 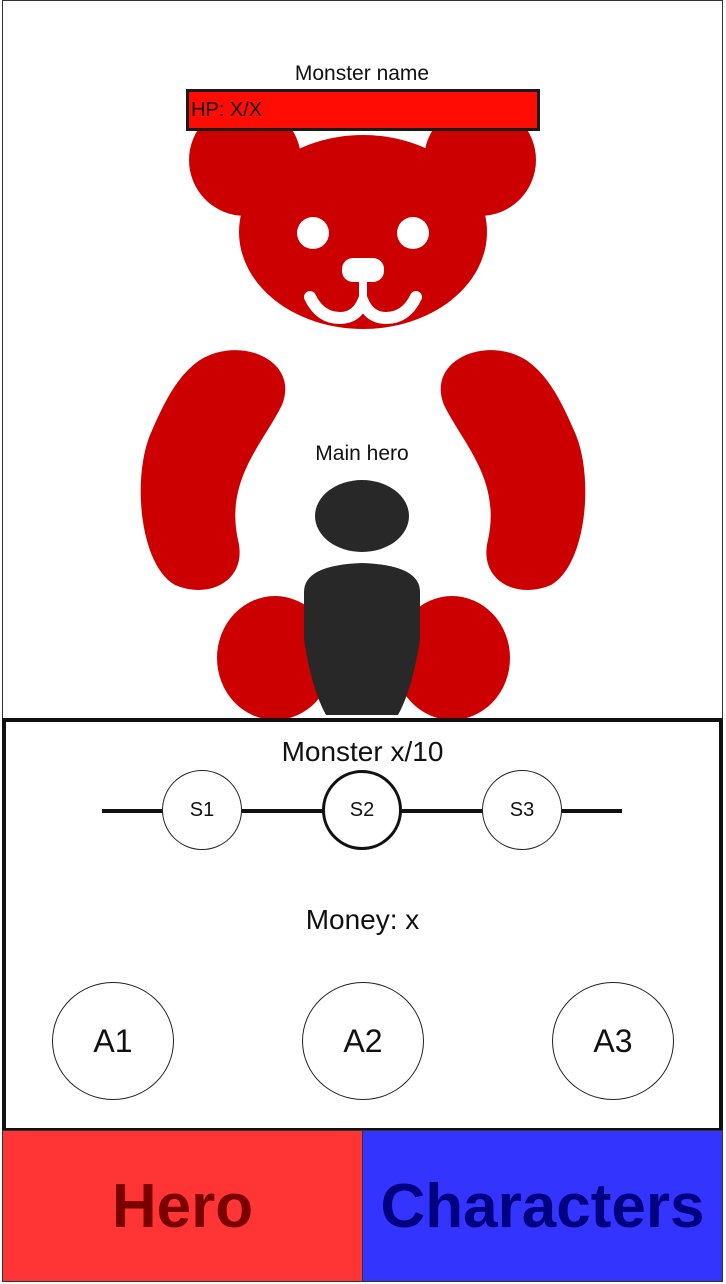 I want to click on ability-button-a1: A1, so click(x=113, y=1041).